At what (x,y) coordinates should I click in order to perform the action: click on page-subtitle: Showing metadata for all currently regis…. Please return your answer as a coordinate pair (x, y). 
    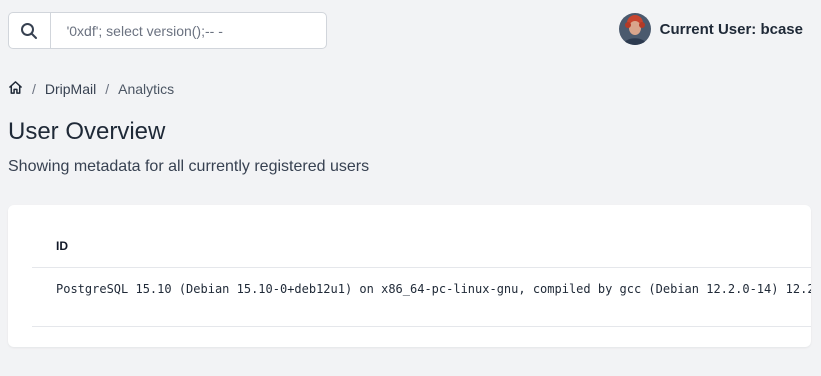
    Looking at the image, I should click on (189, 166).